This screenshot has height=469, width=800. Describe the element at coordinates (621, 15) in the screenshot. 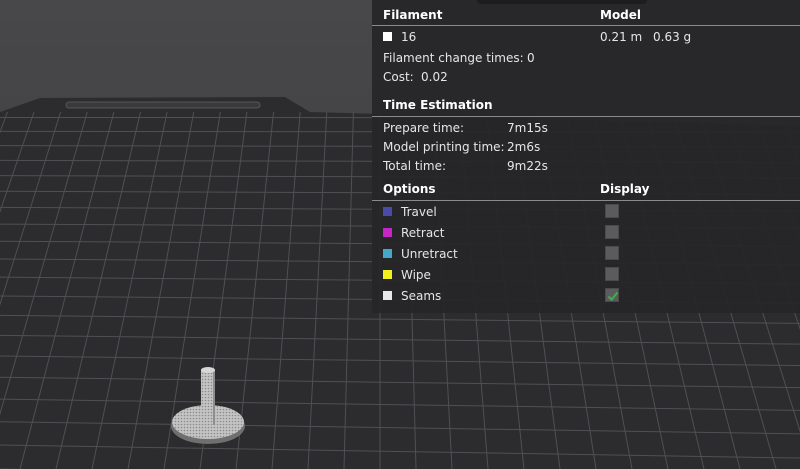

I see `model-header: Model` at that location.